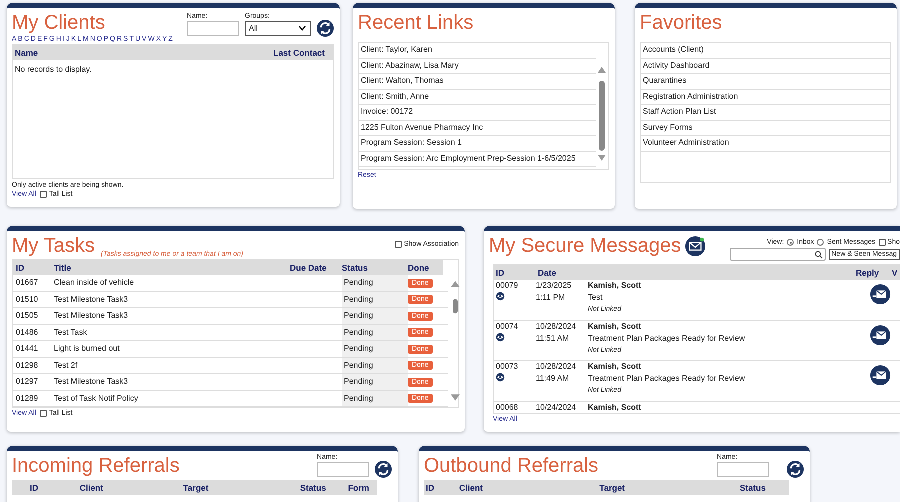 The height and width of the screenshot is (502, 900). I want to click on table-cell-text: 11:49 AM, so click(553, 379).